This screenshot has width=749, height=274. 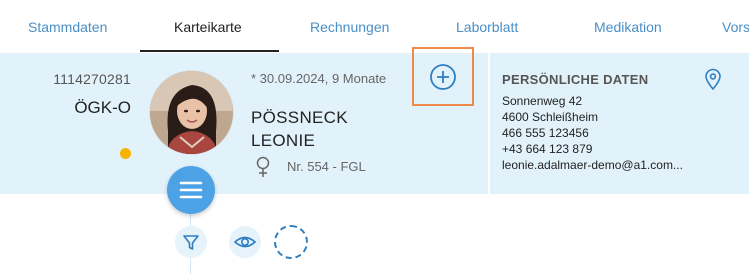 What do you see at coordinates (349, 26) in the screenshot?
I see `tab-rechnungen: Rechnungen` at bounding box center [349, 26].